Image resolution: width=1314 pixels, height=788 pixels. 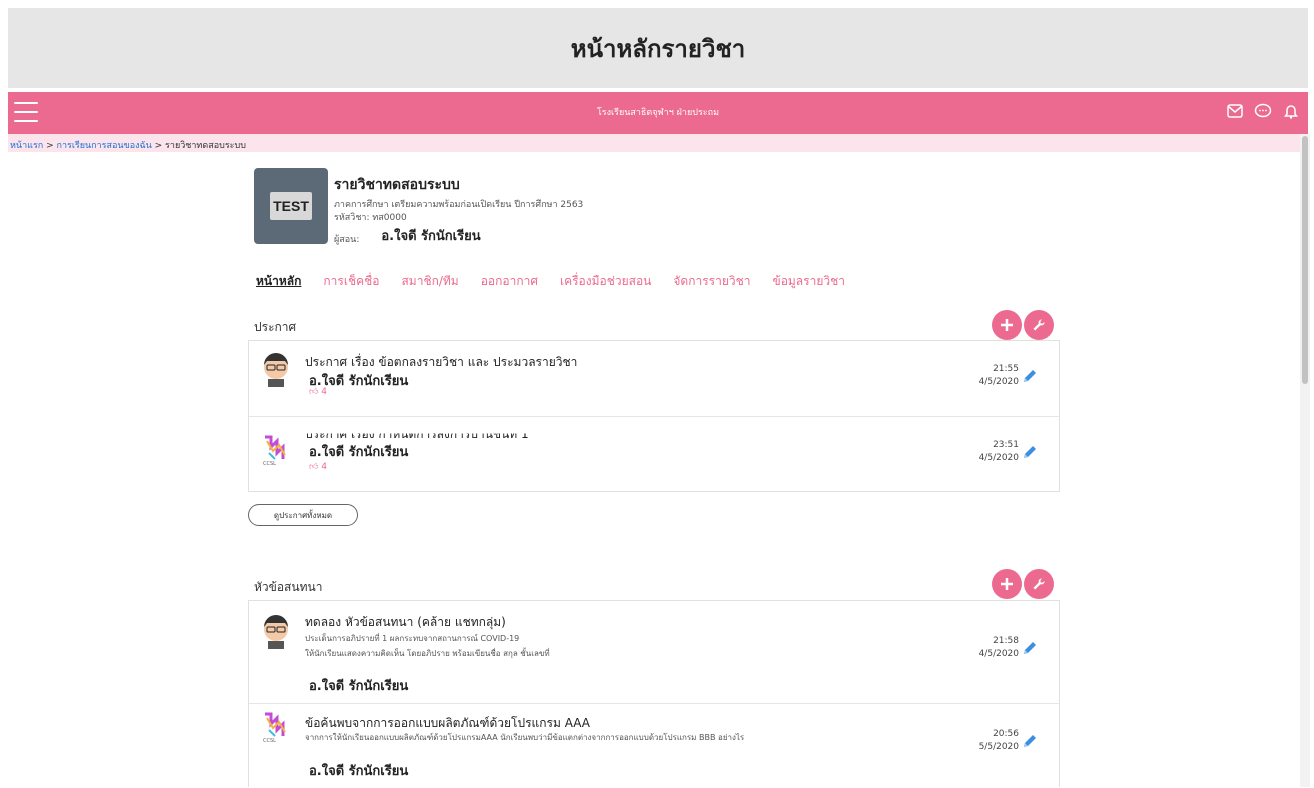 I want to click on mail-icon, so click(x=1235, y=111).